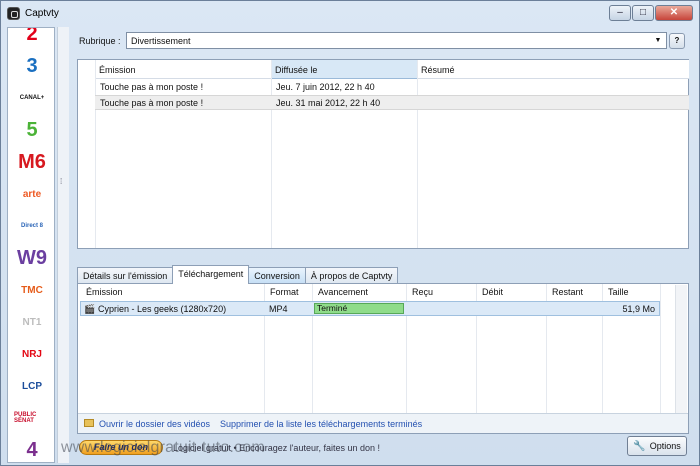  I want to click on column-header-debit: Débit, so click(513, 292).